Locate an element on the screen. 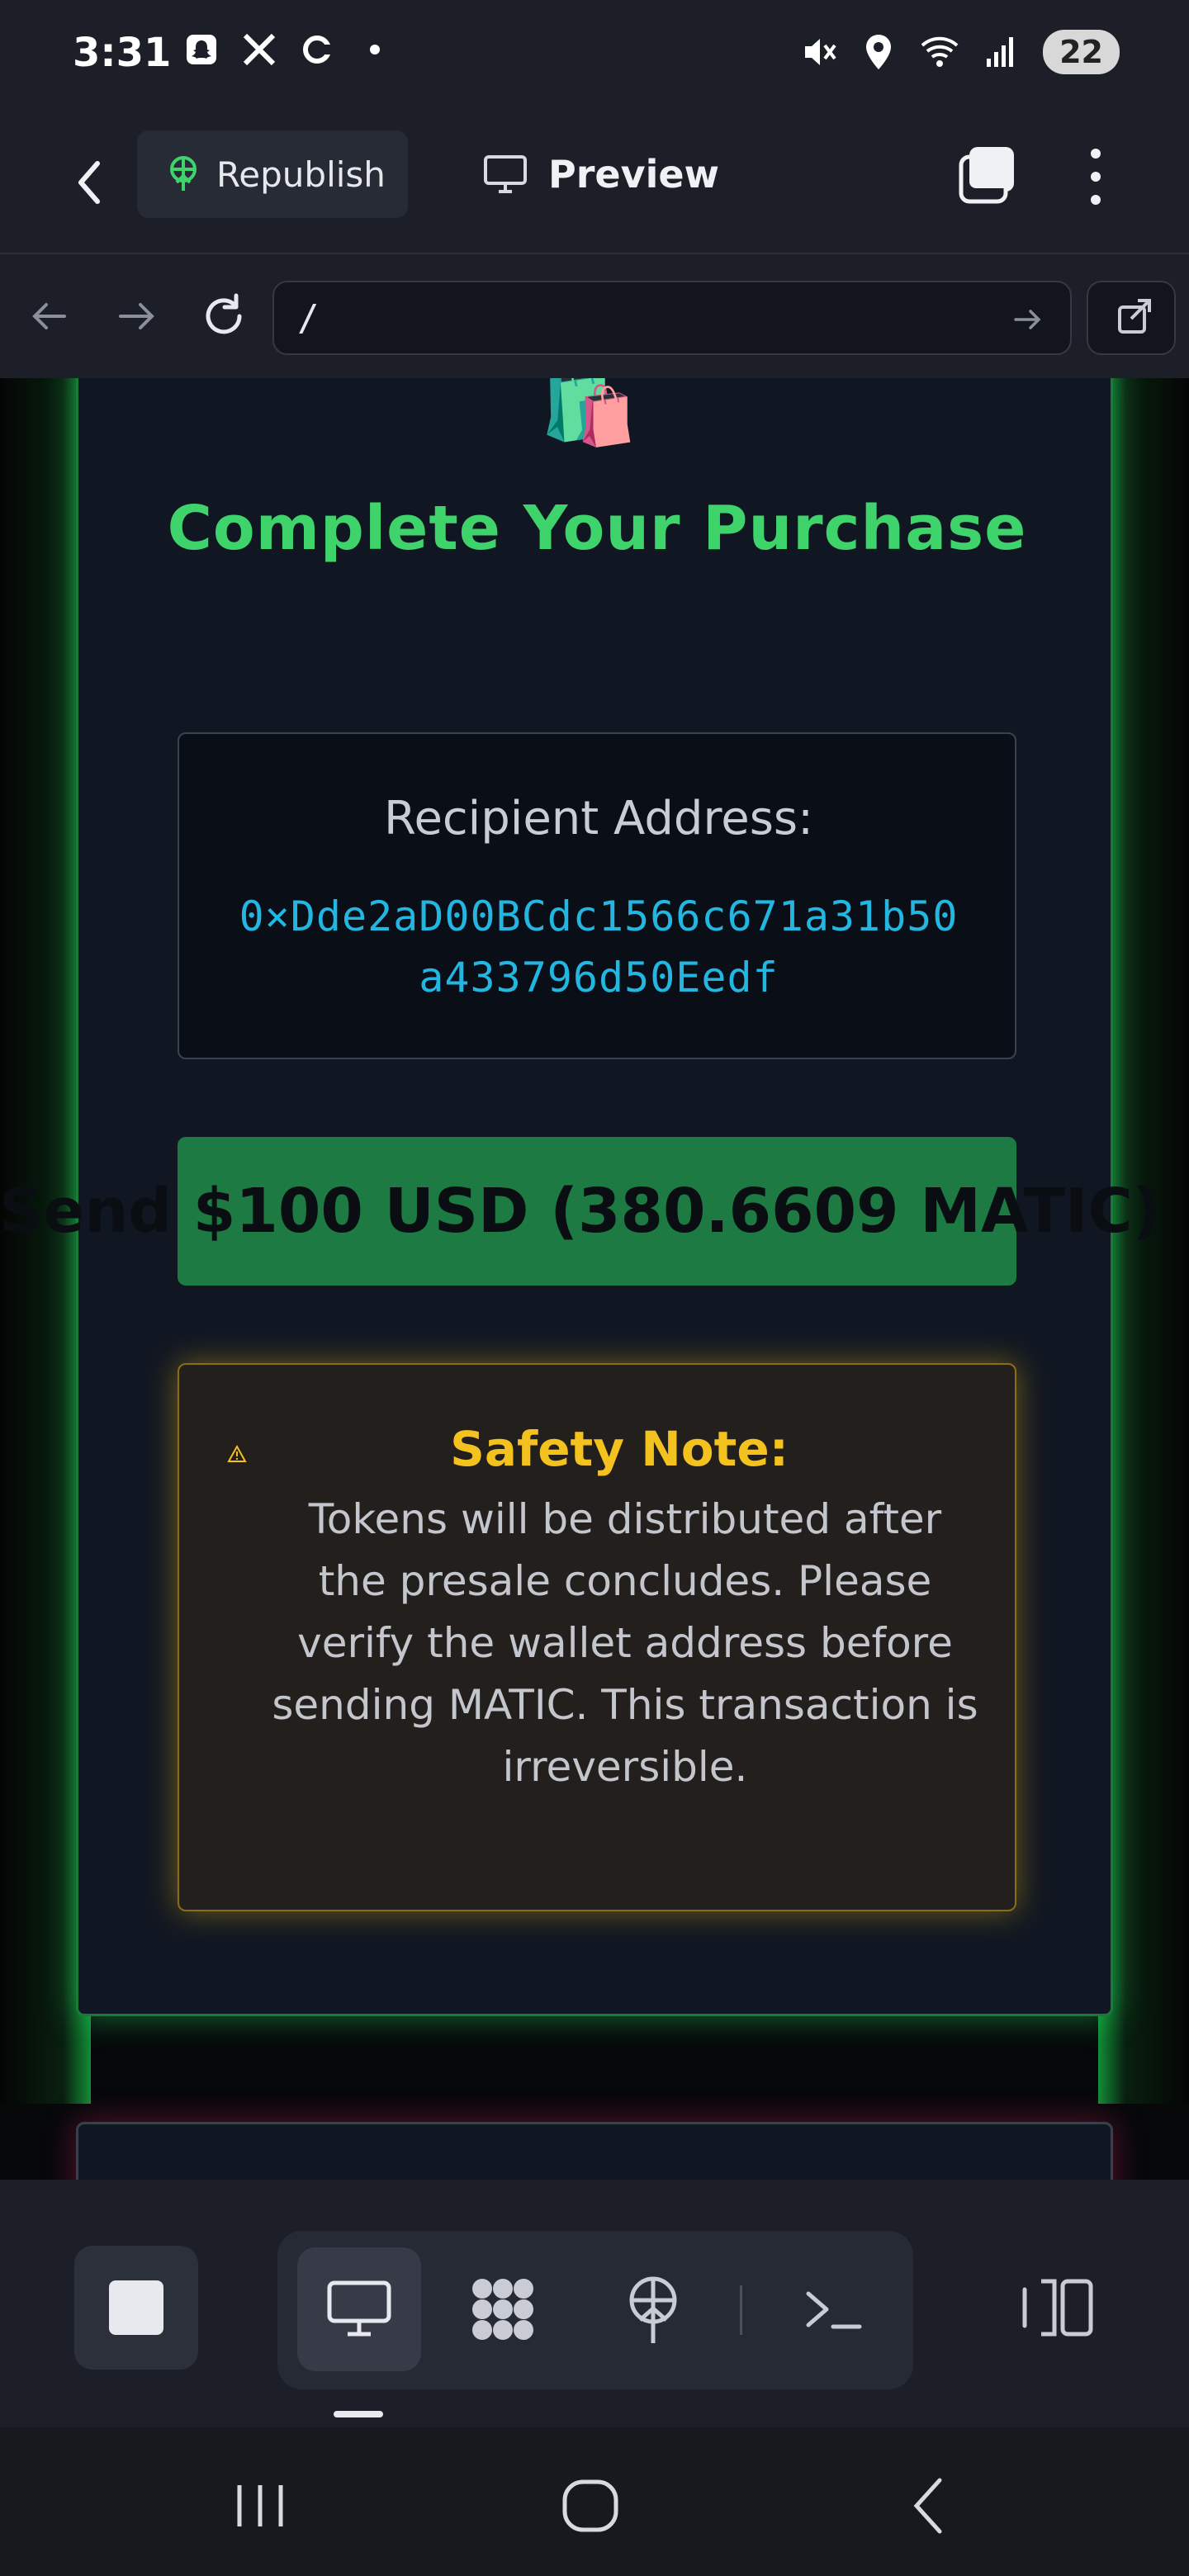 The image size is (1189, 2576). battery-indicator: 22 is located at coordinates (1081, 52).